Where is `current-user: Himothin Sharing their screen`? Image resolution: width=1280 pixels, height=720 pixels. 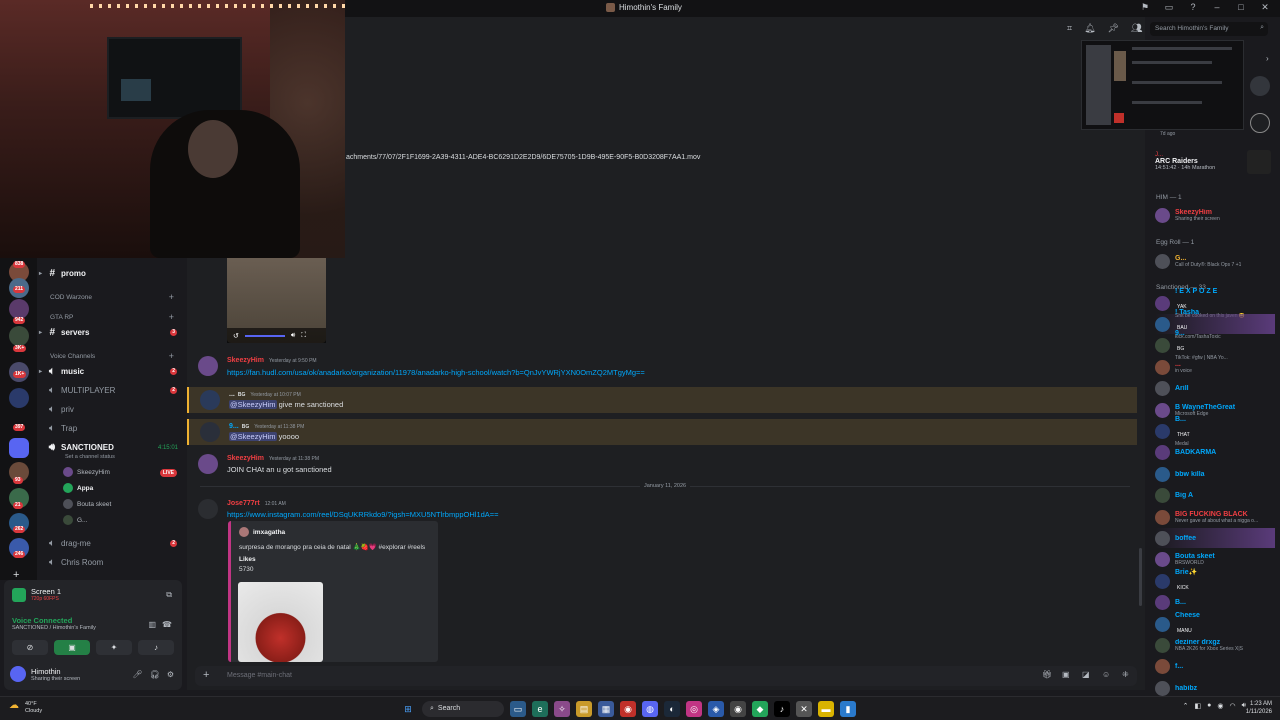
current-user: Himothin Sharing their screen is located at coordinates (45, 674).